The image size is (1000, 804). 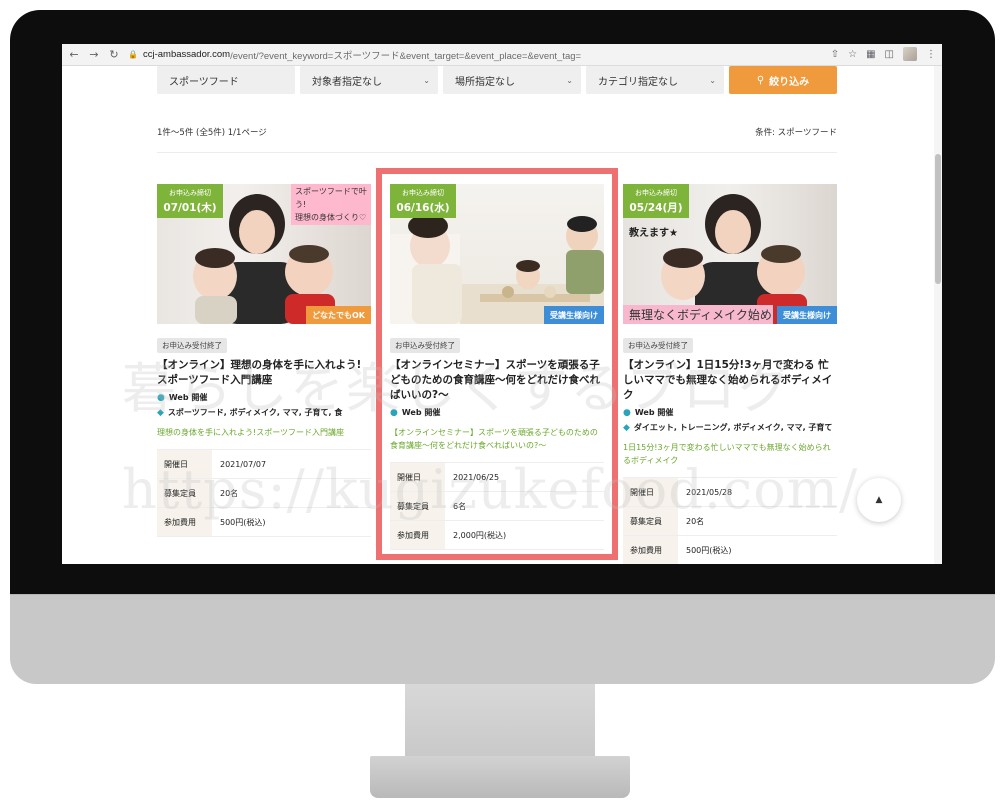 What do you see at coordinates (807, 315) in the screenshot?
I see `audience-badge: 受講生様向け` at bounding box center [807, 315].